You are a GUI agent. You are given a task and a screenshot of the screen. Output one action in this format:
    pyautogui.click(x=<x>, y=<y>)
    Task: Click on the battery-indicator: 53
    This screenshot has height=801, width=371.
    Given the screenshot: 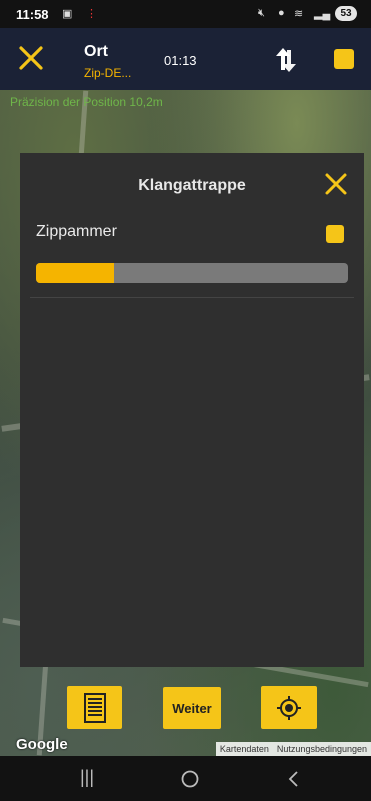 What is the action you would take?
    pyautogui.click(x=346, y=13)
    